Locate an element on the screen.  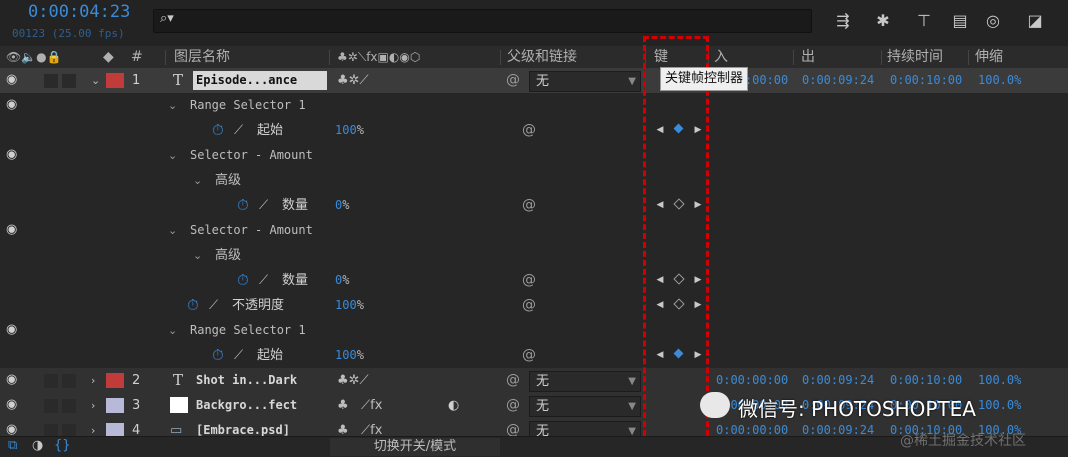
in-header: 入 is located at coordinates (721, 57).